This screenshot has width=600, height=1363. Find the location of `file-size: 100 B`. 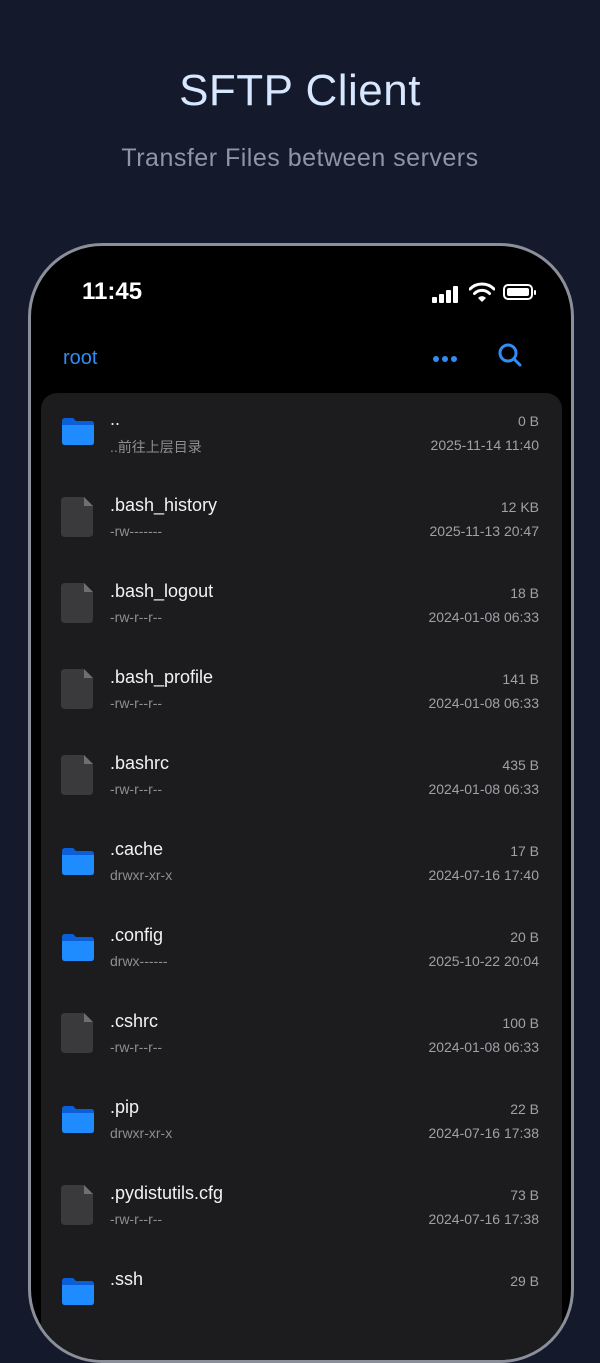

file-size: 100 B is located at coordinates (520, 1023).